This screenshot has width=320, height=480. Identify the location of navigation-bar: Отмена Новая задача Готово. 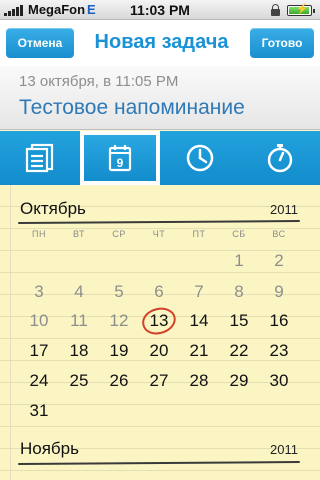
(160, 43).